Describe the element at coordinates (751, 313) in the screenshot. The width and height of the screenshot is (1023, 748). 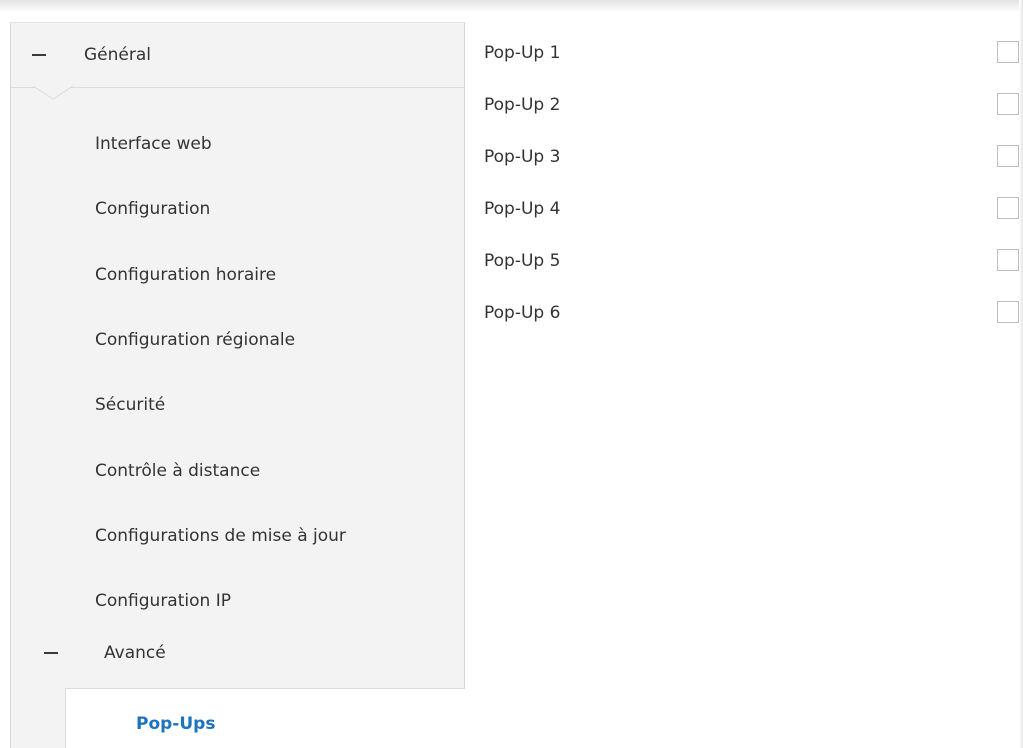
I see `popup-row: Pop-Up 6` at that location.